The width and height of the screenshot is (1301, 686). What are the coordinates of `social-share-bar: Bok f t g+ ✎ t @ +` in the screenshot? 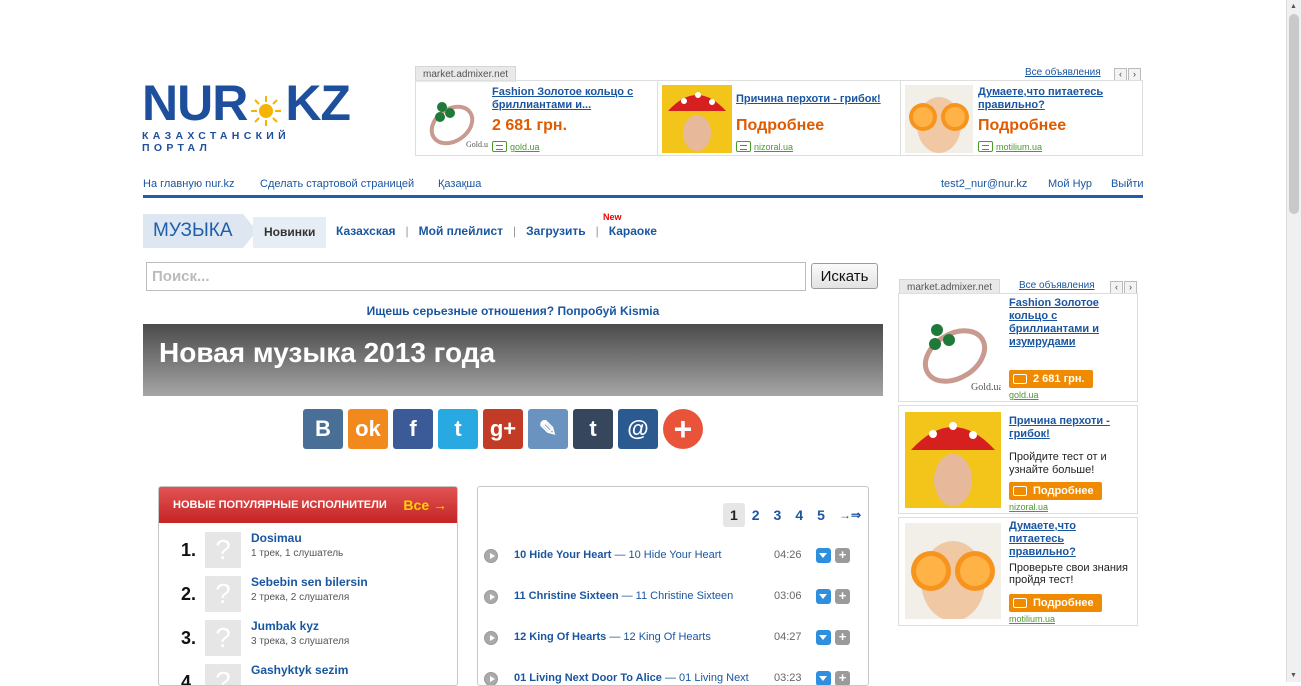 It's located at (505, 429).